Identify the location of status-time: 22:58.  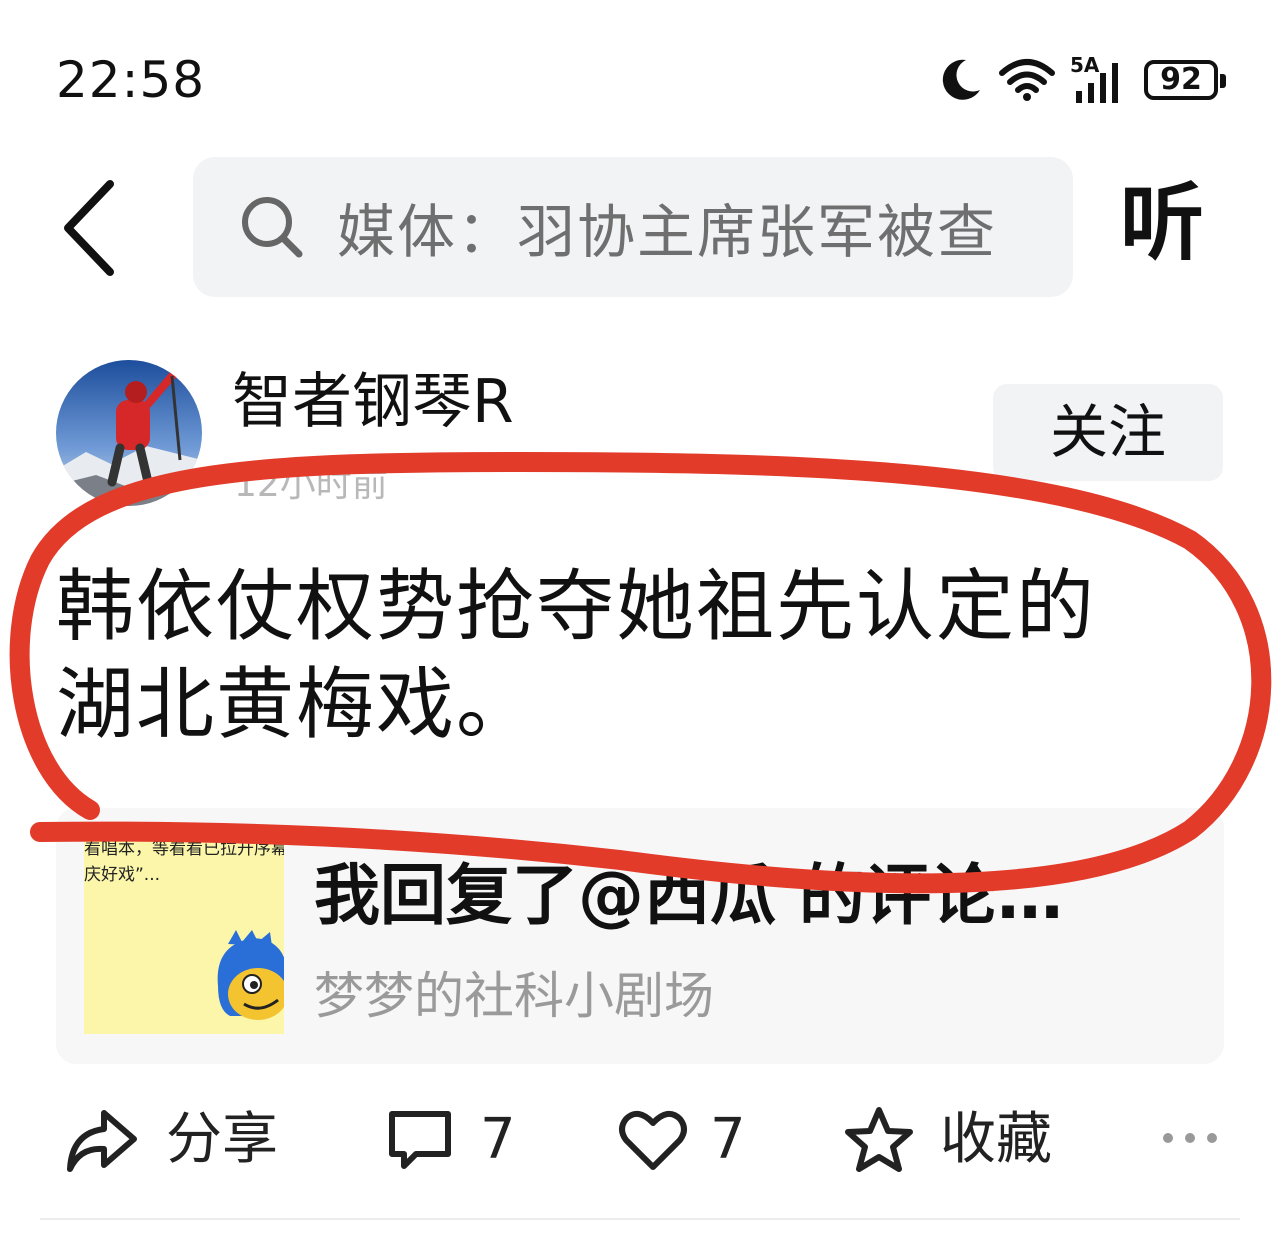
(131, 80).